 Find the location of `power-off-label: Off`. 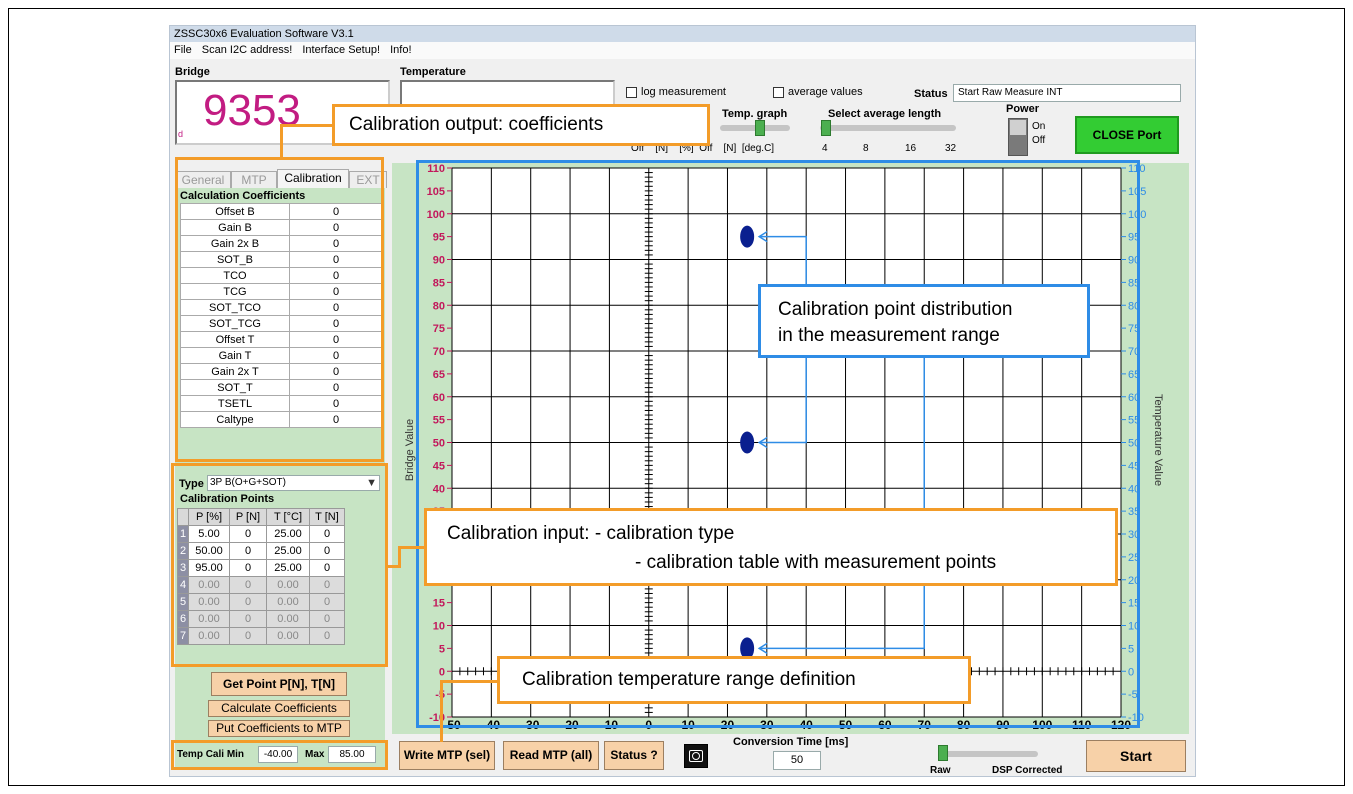

power-off-label: Off is located at coordinates (1039, 140).